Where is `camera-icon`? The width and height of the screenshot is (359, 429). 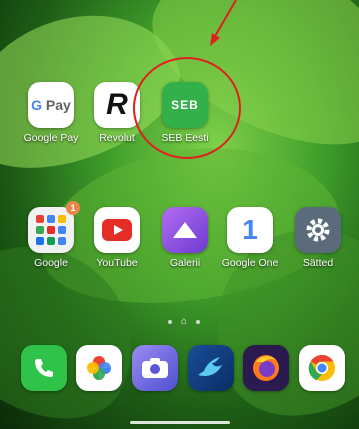
camera-icon is located at coordinates (155, 368).